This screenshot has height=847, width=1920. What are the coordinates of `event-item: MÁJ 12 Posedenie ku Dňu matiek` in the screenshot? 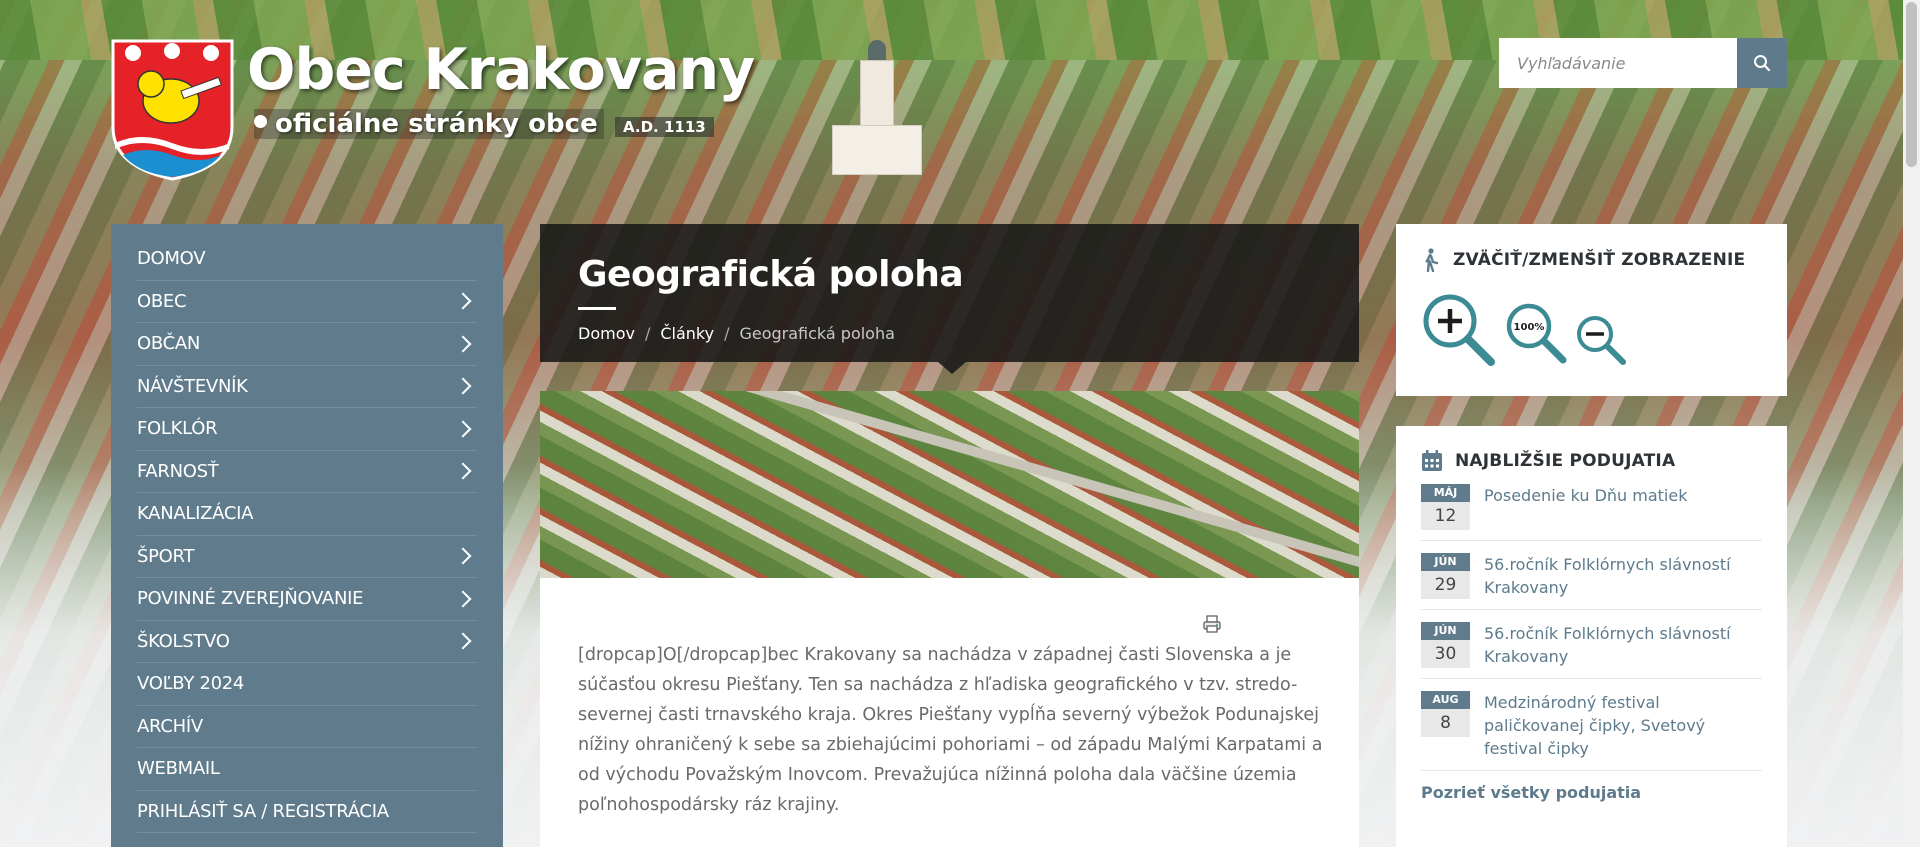 It's located at (1591, 506).